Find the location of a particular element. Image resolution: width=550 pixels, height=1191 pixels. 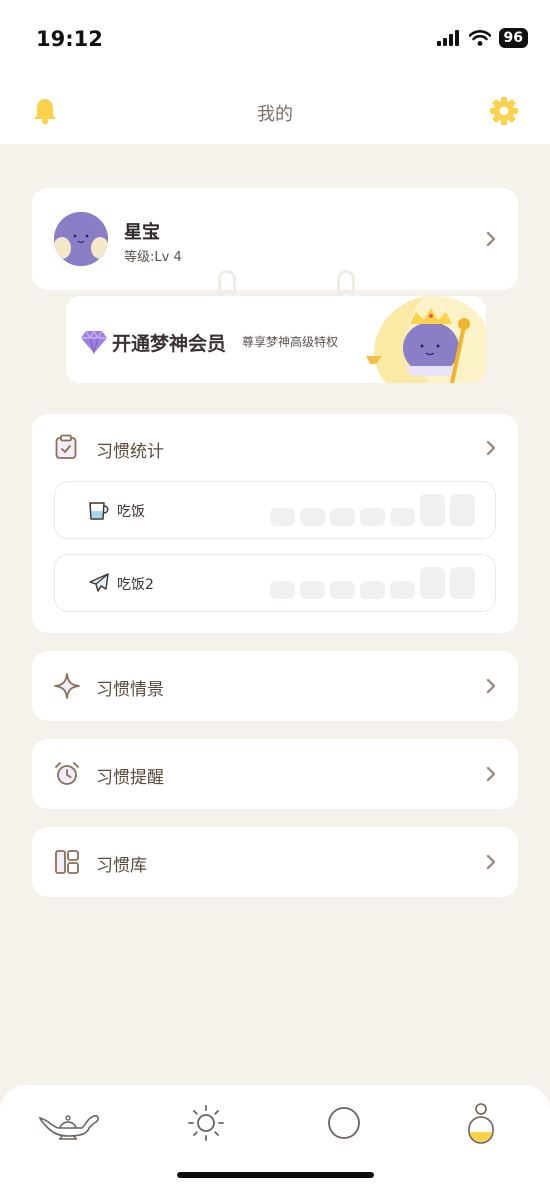

library-icon is located at coordinates (67, 862).